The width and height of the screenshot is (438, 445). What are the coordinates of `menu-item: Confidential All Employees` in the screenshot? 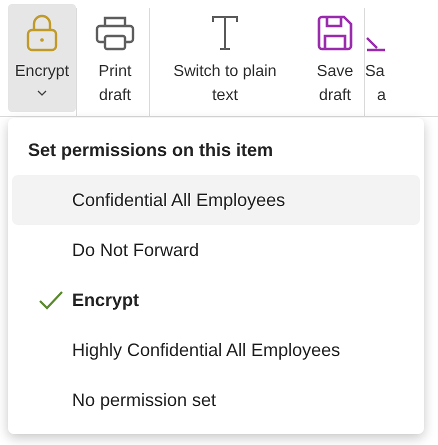 It's located at (216, 200).